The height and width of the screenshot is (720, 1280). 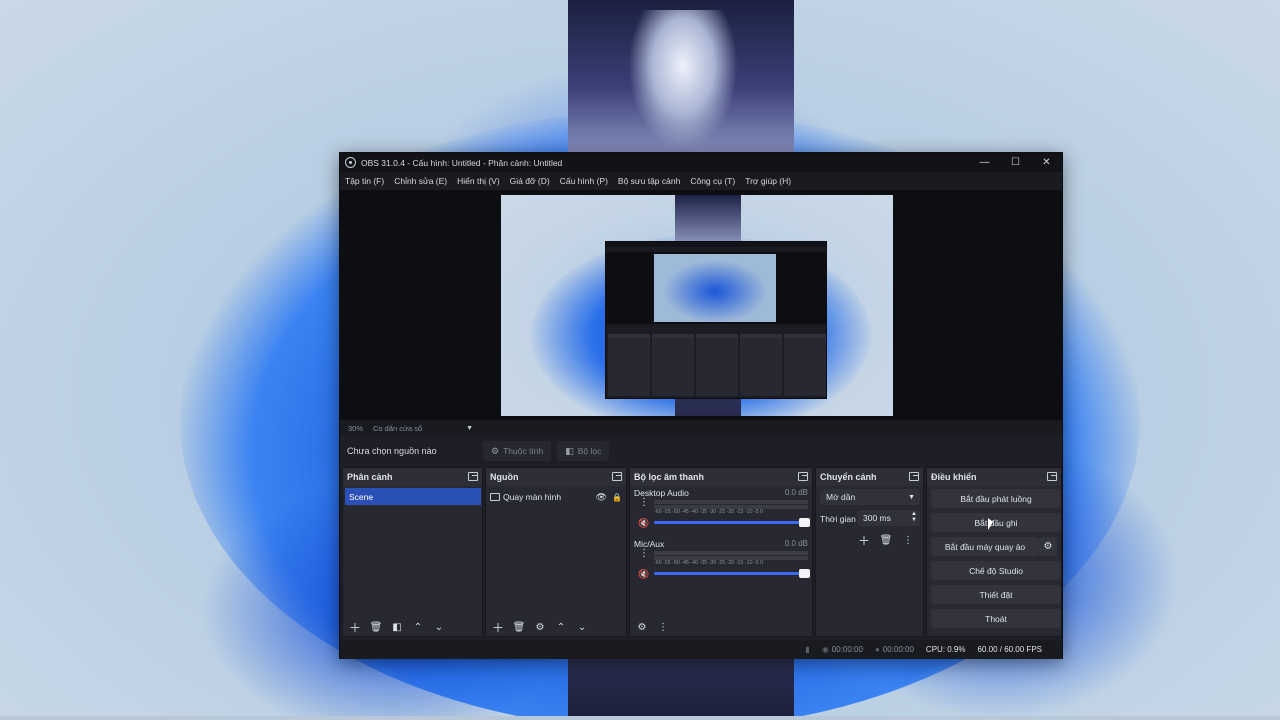 What do you see at coordinates (985, 546) in the screenshot?
I see `start-virtual-camera-button: Bắt đầu máy quay ảo` at bounding box center [985, 546].